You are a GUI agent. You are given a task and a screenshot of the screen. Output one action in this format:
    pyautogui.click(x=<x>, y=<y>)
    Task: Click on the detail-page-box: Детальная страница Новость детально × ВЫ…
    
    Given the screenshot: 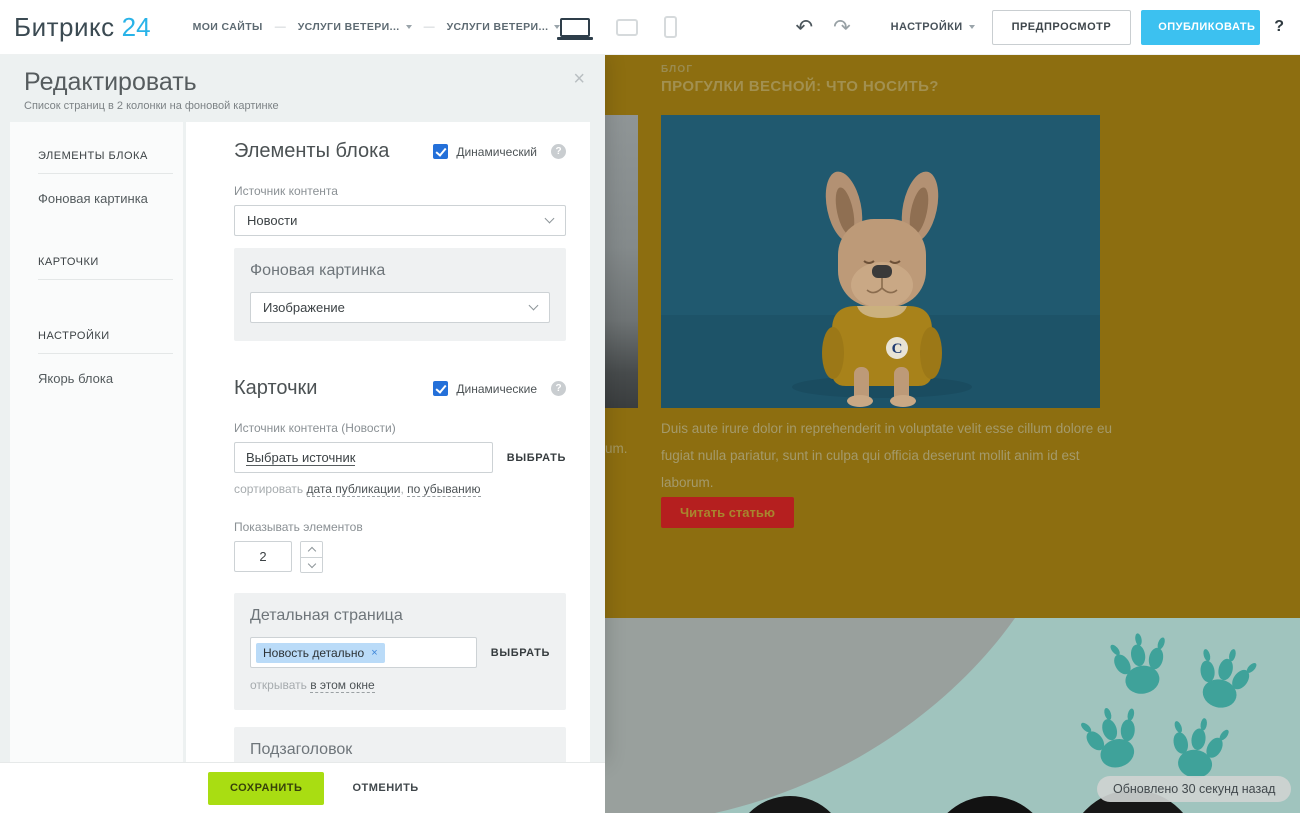 What is the action you would take?
    pyautogui.click(x=400, y=651)
    